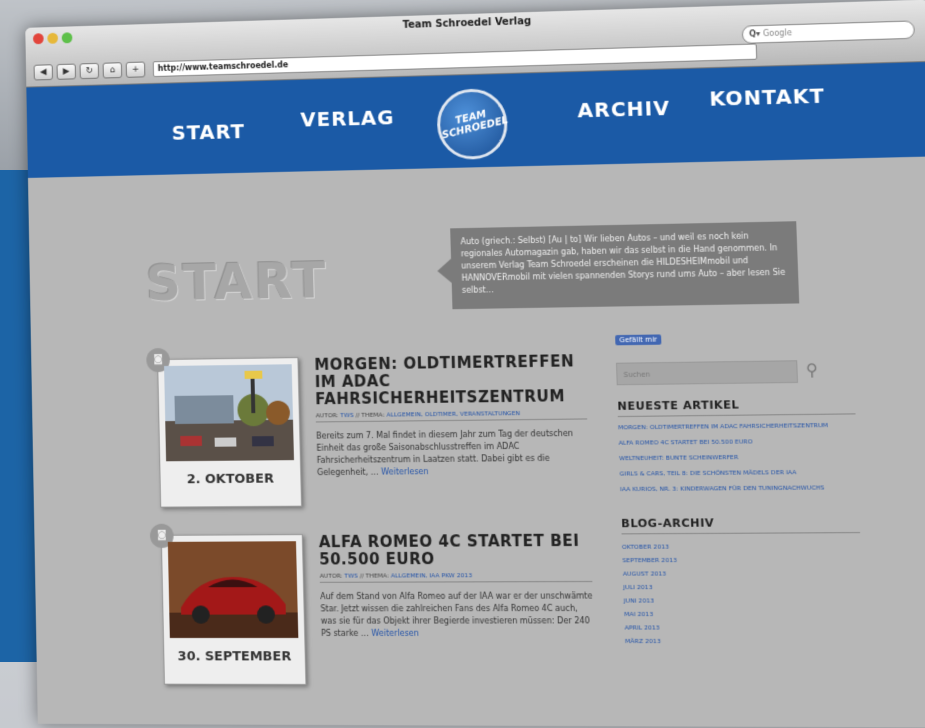  I want to click on logo-text: TEAM SCHROEDEL, so click(472, 123).